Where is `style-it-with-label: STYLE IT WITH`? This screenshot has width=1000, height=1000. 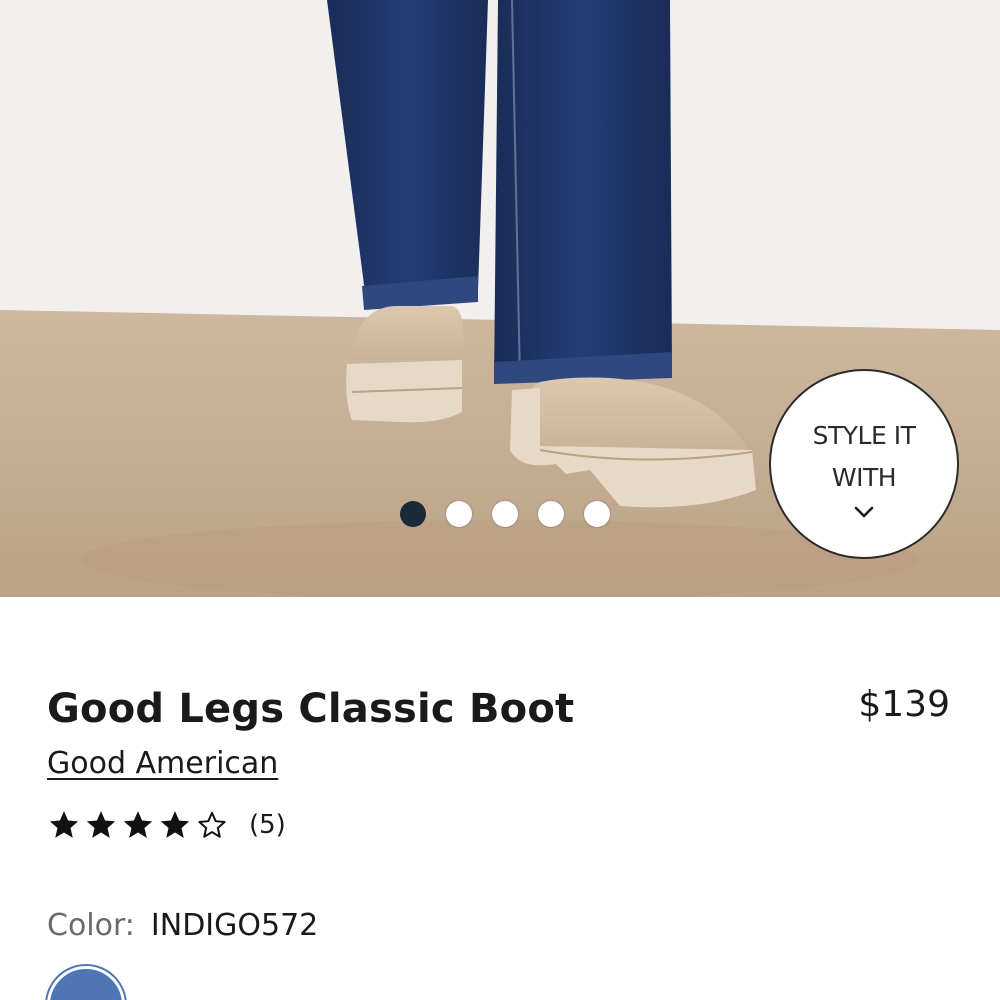
style-it-with-label: STYLE IT WITH is located at coordinates (864, 456).